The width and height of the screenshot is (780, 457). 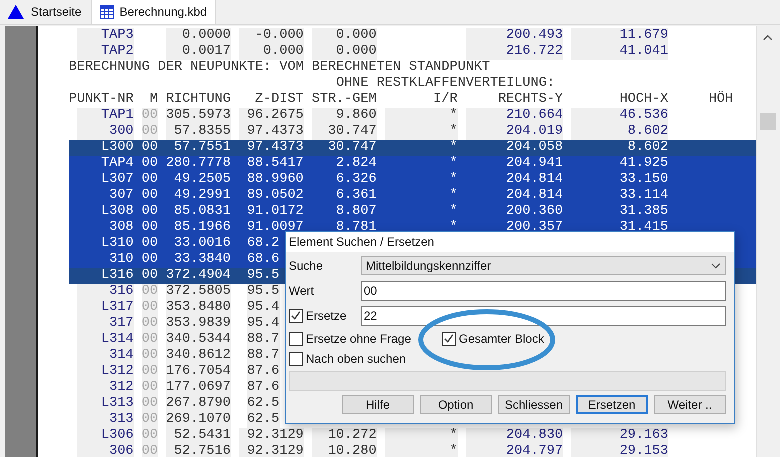 What do you see at coordinates (643, 100) in the screenshot?
I see `column-header: HOCH-X` at bounding box center [643, 100].